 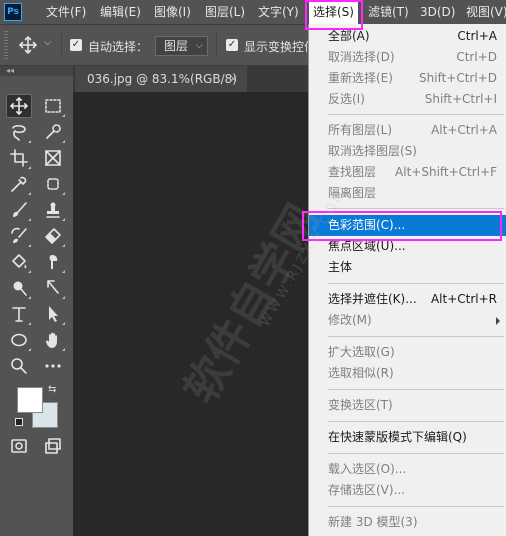 What do you see at coordinates (407, 405) in the screenshot?
I see `menu-transform-selection: 变换选区(T)` at bounding box center [407, 405].